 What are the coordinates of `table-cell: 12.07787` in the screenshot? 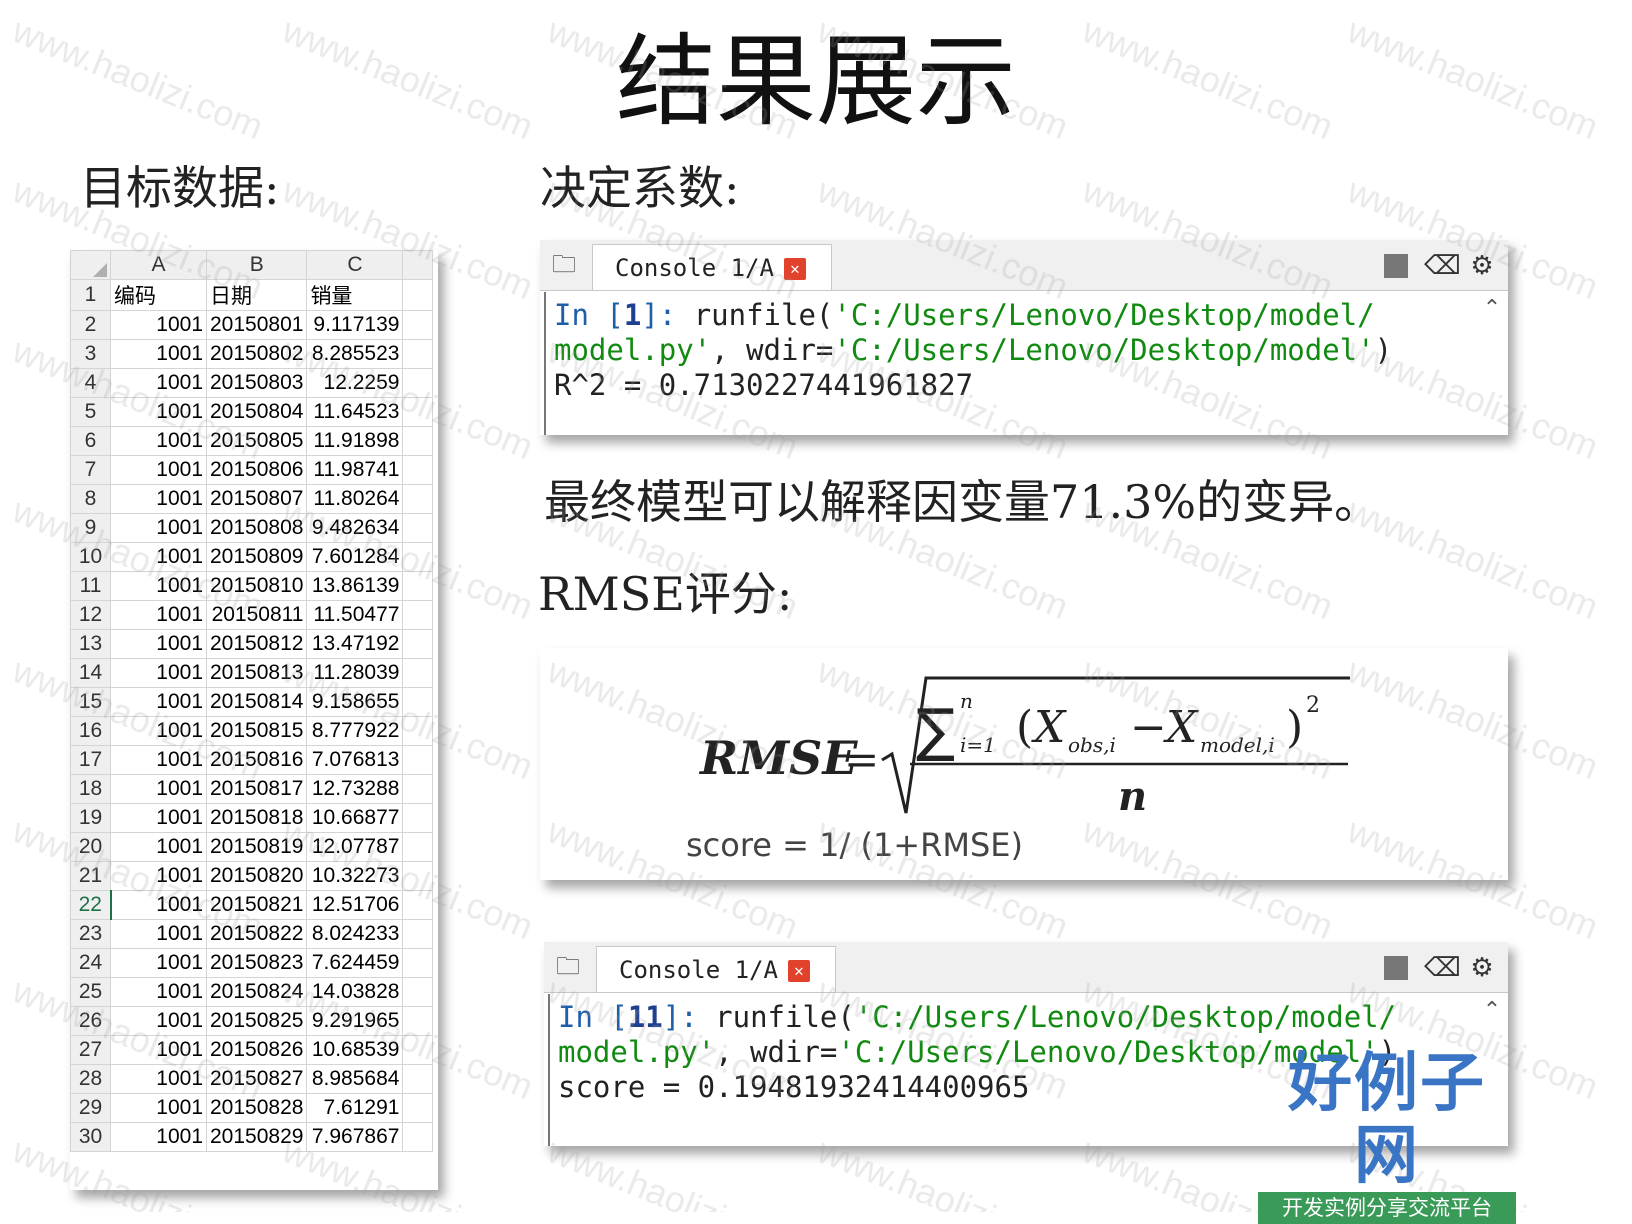 It's located at (355, 847).